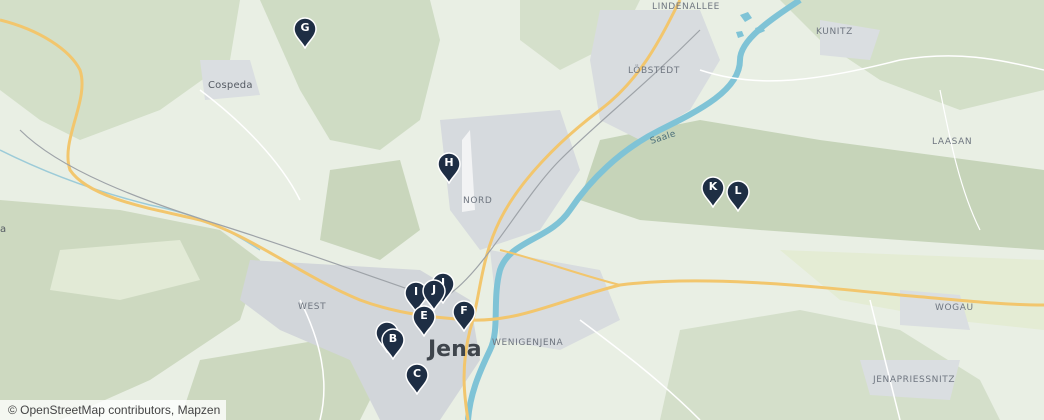 Image resolution: width=1044 pixels, height=420 pixels. What do you see at coordinates (305, 27) in the screenshot?
I see `marker-label: G` at bounding box center [305, 27].